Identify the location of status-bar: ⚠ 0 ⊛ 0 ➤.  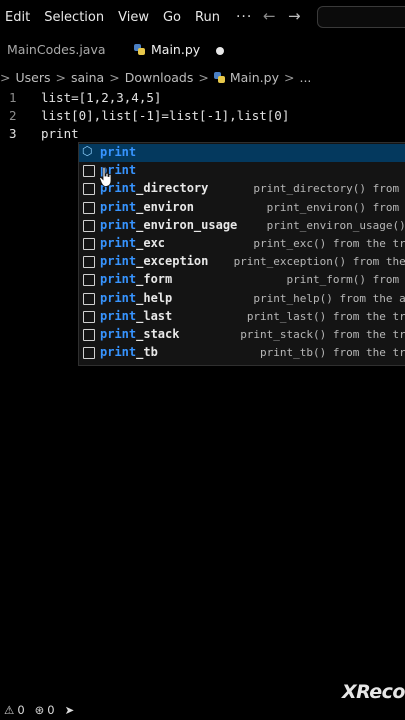
(202, 710).